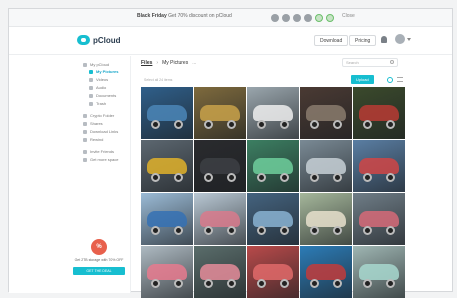 The height and width of the screenshot is (298, 457). I want to click on sidebar-item-label: Videos, so click(102, 79).